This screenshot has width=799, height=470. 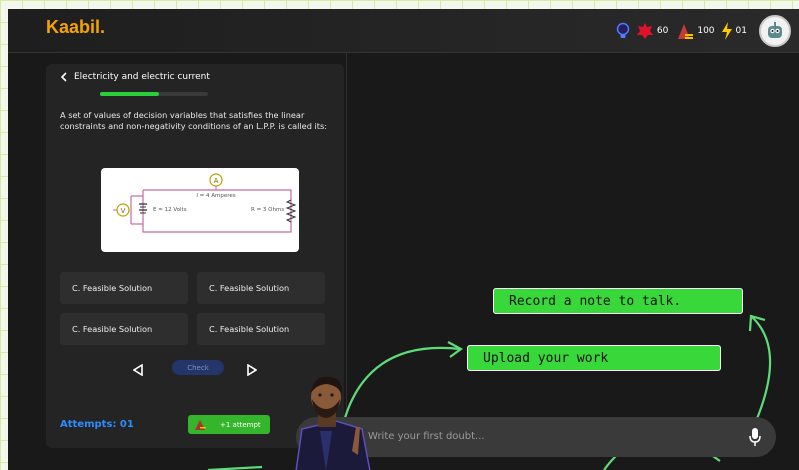 What do you see at coordinates (755, 437) in the screenshot?
I see `microphone-icon` at bounding box center [755, 437].